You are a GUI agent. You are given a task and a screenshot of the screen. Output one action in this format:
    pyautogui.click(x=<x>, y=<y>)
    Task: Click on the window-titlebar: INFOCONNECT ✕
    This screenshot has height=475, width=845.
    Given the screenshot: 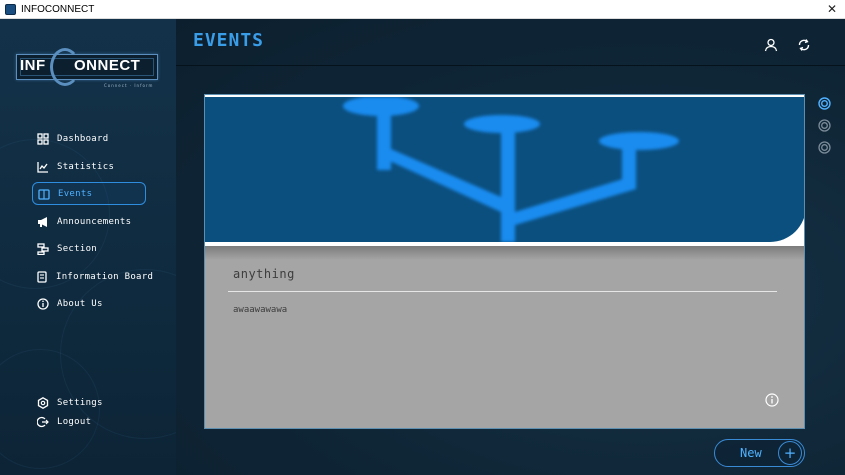 What is the action you would take?
    pyautogui.click(x=422, y=9)
    